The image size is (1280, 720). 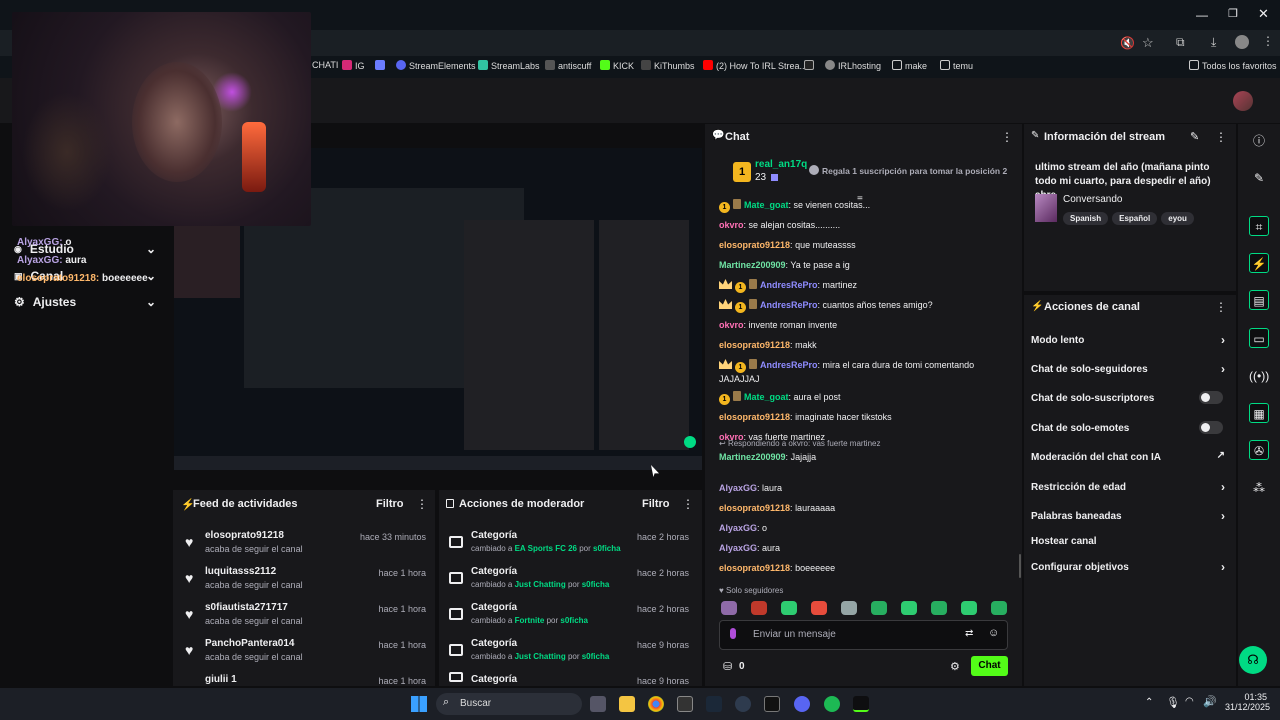 I want to click on mute-icon: 🔇, so click(x=1127, y=43).